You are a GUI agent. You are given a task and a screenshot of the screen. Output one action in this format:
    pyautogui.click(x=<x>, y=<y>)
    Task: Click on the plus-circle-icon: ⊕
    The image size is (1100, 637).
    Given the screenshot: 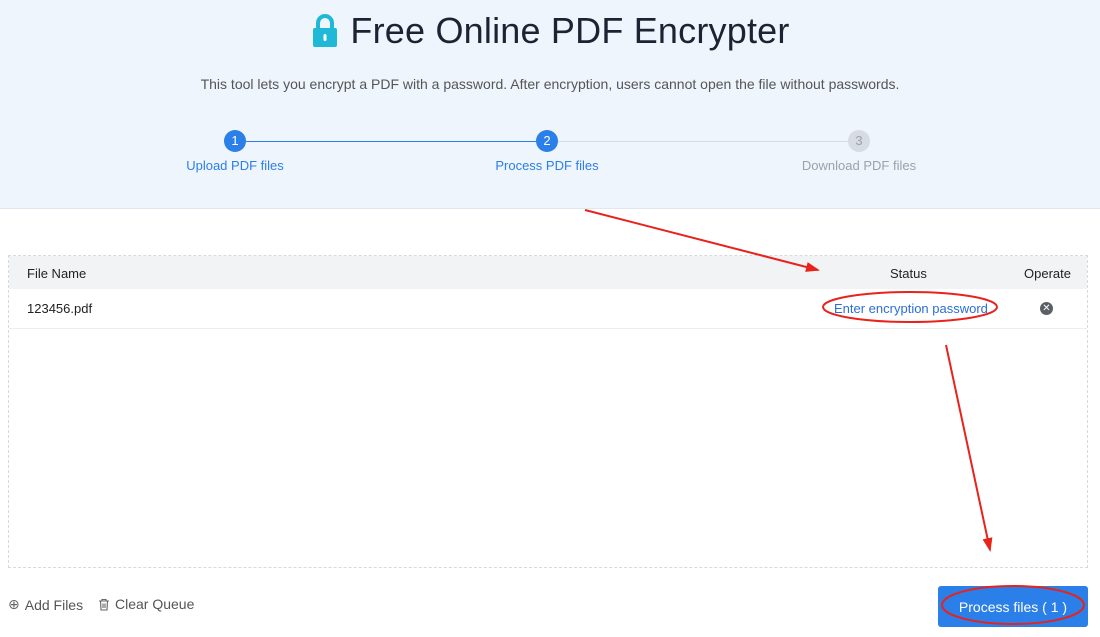 What is the action you would take?
    pyautogui.click(x=14, y=604)
    